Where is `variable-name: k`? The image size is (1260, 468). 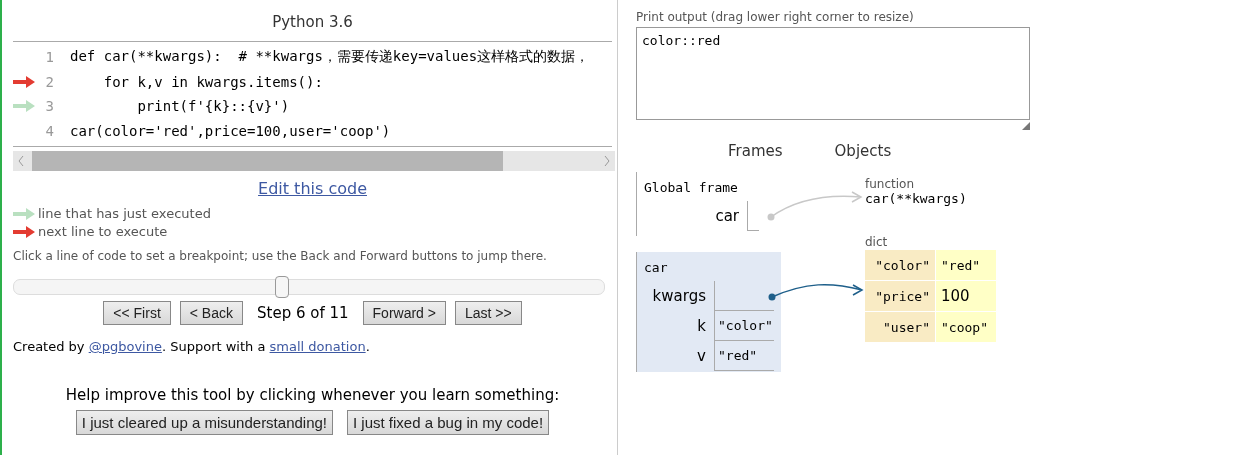
variable-name: k is located at coordinates (702, 326).